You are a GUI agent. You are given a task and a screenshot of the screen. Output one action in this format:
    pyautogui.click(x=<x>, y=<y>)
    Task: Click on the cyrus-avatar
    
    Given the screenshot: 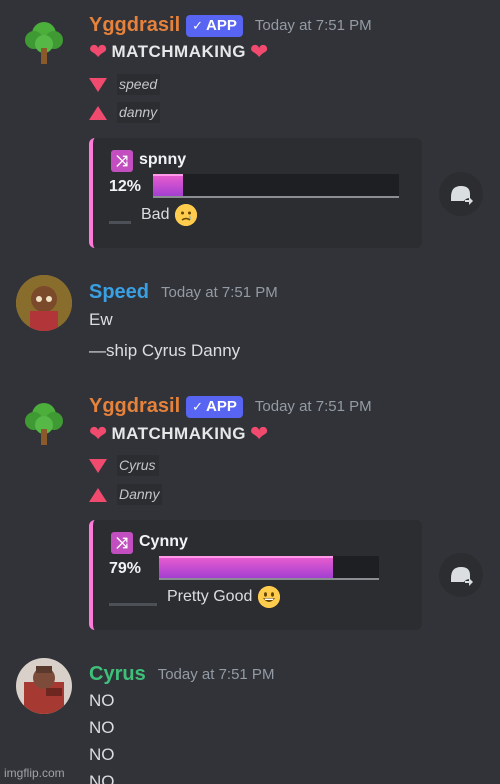 What is the action you would take?
    pyautogui.click(x=44, y=686)
    